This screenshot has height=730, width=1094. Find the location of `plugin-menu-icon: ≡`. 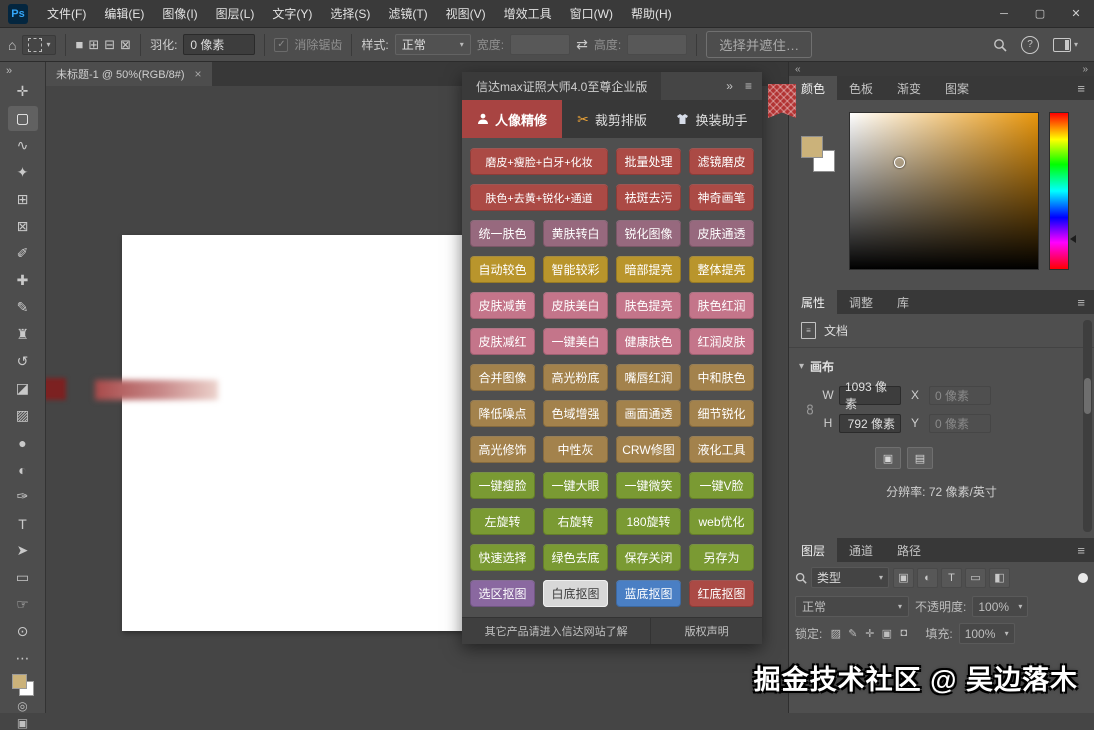

plugin-menu-icon: ≡ is located at coordinates (748, 86).